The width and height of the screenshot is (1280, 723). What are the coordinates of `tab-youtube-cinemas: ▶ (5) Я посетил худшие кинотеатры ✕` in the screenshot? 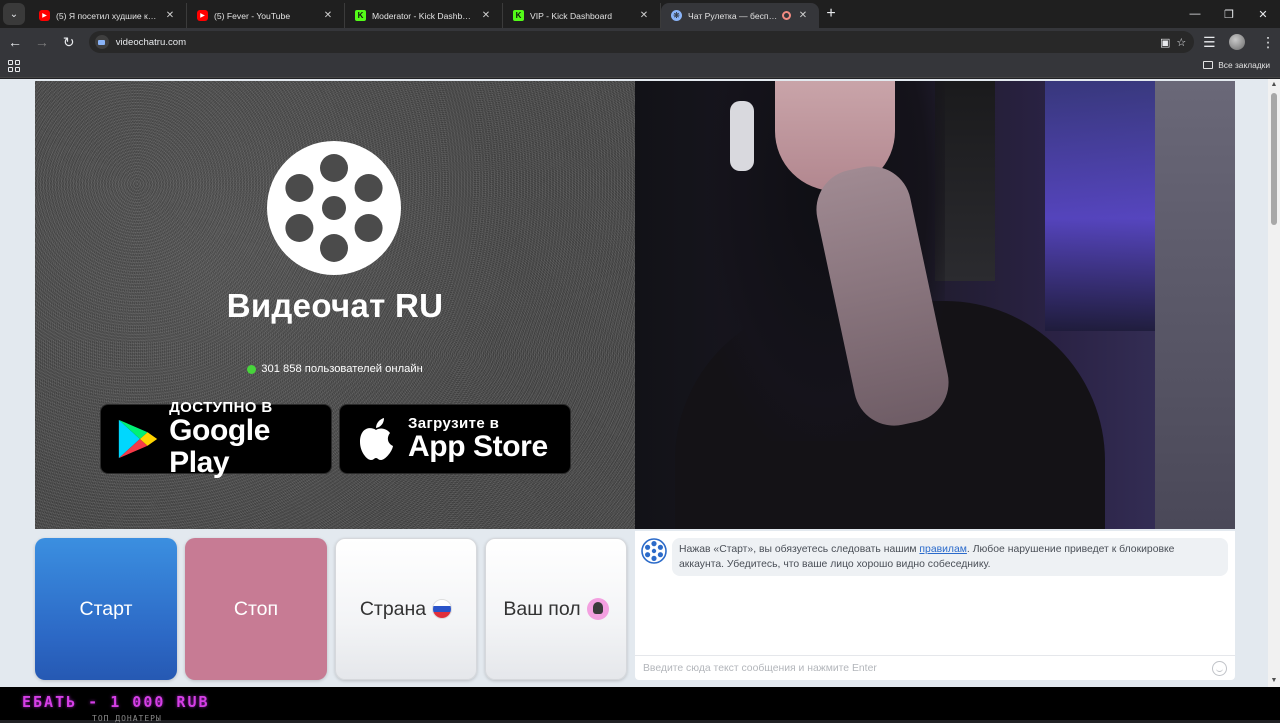 It's located at (108, 15).